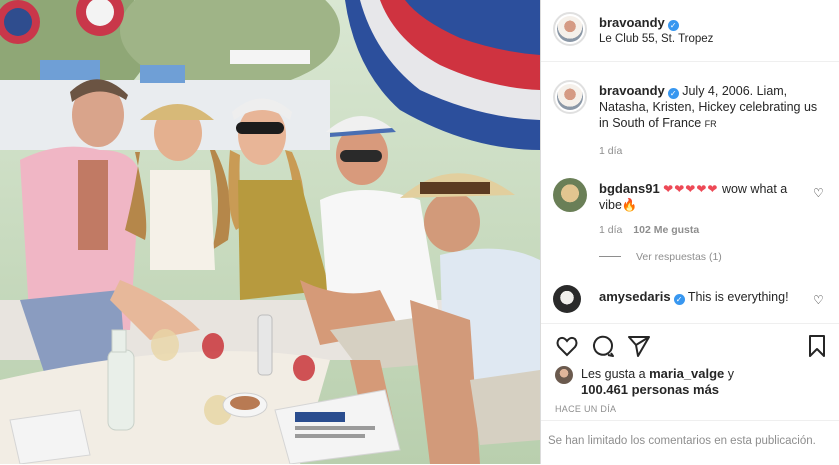 This screenshot has height=465, width=839. I want to click on post-timestamp: HACE UN DÍA, so click(585, 409).